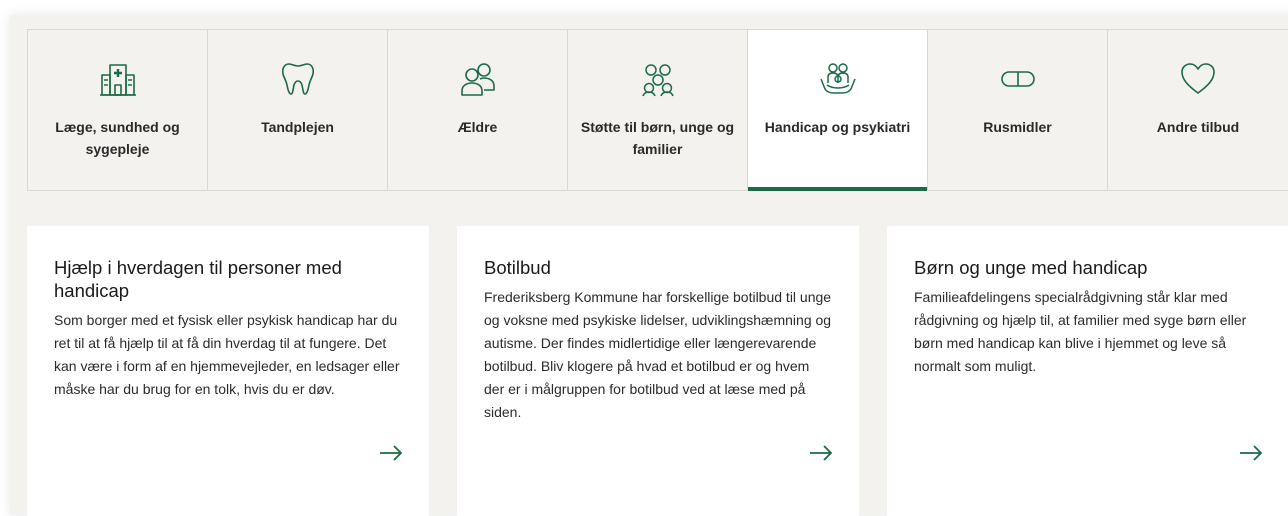 This screenshot has height=516, width=1288. What do you see at coordinates (838, 110) in the screenshot?
I see `tab-handicap-psykiatri: Handicap og psykiatri` at bounding box center [838, 110].